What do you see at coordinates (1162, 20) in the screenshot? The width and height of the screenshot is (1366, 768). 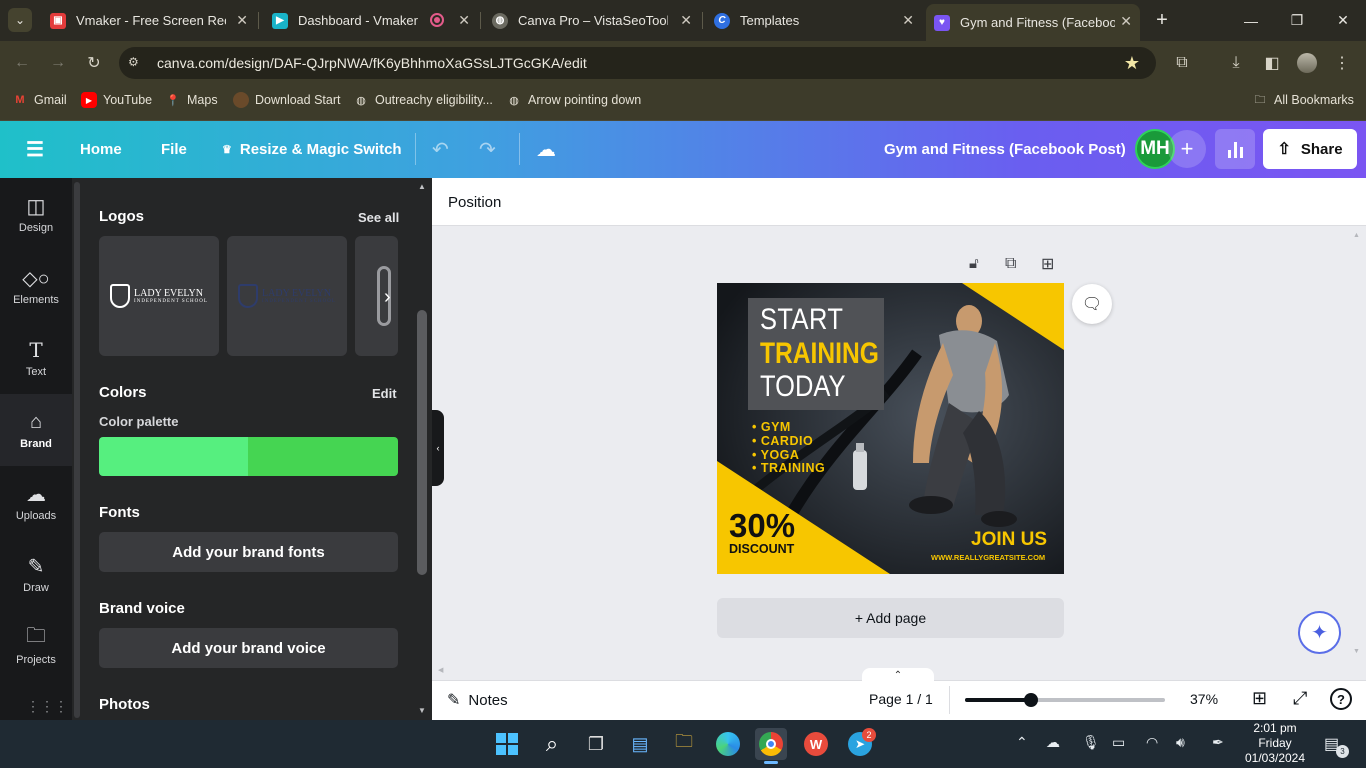 I see `new-tab-button: +` at bounding box center [1162, 20].